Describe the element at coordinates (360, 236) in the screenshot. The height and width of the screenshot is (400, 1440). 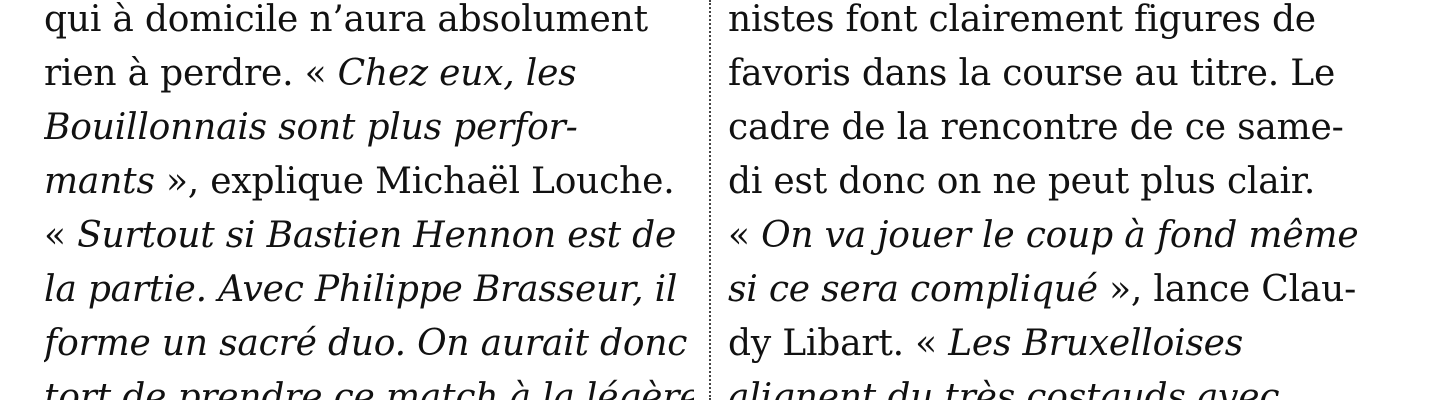
I see `left-text-line: « Surtout si Bastien Hennon est de` at that location.